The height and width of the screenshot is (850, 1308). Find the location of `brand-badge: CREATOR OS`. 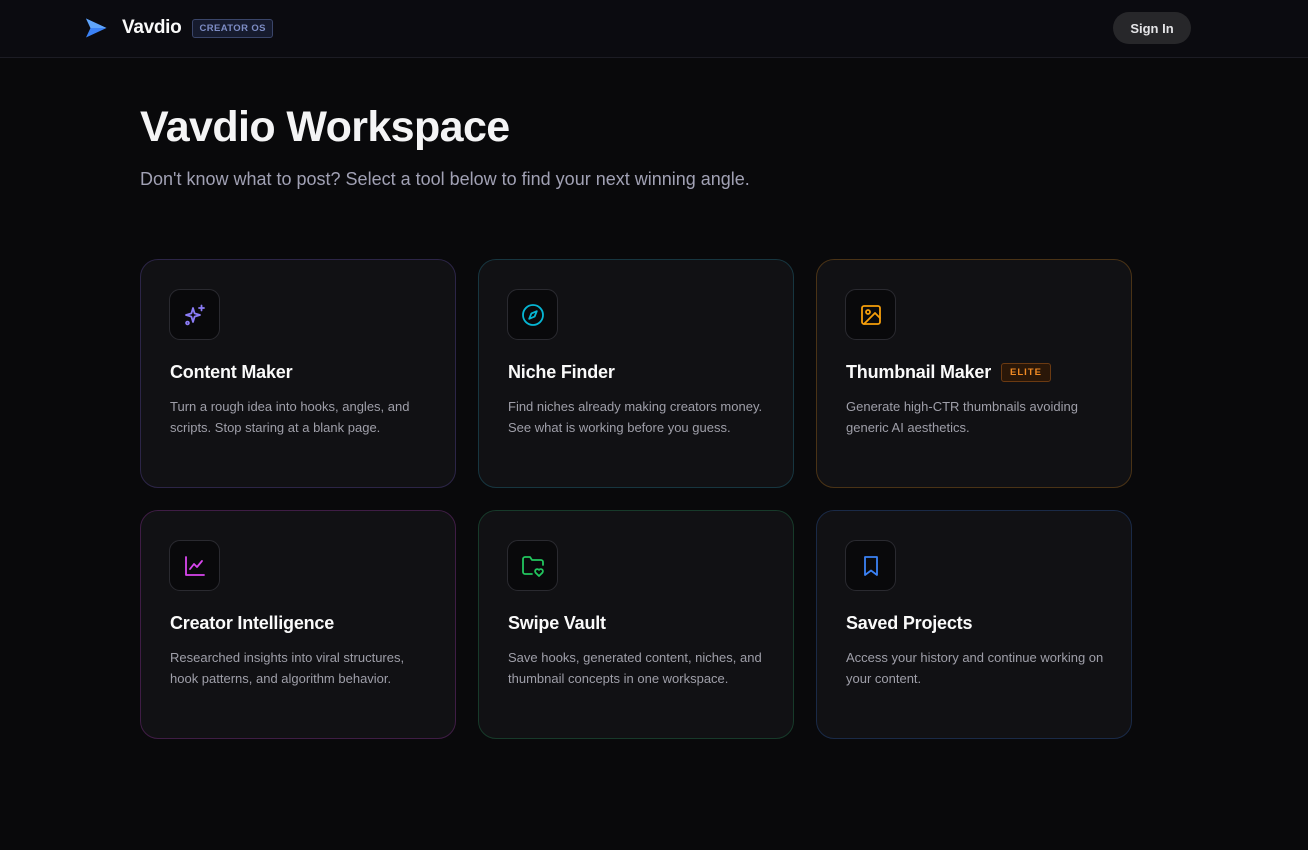

brand-badge: CREATOR OS is located at coordinates (232, 28).